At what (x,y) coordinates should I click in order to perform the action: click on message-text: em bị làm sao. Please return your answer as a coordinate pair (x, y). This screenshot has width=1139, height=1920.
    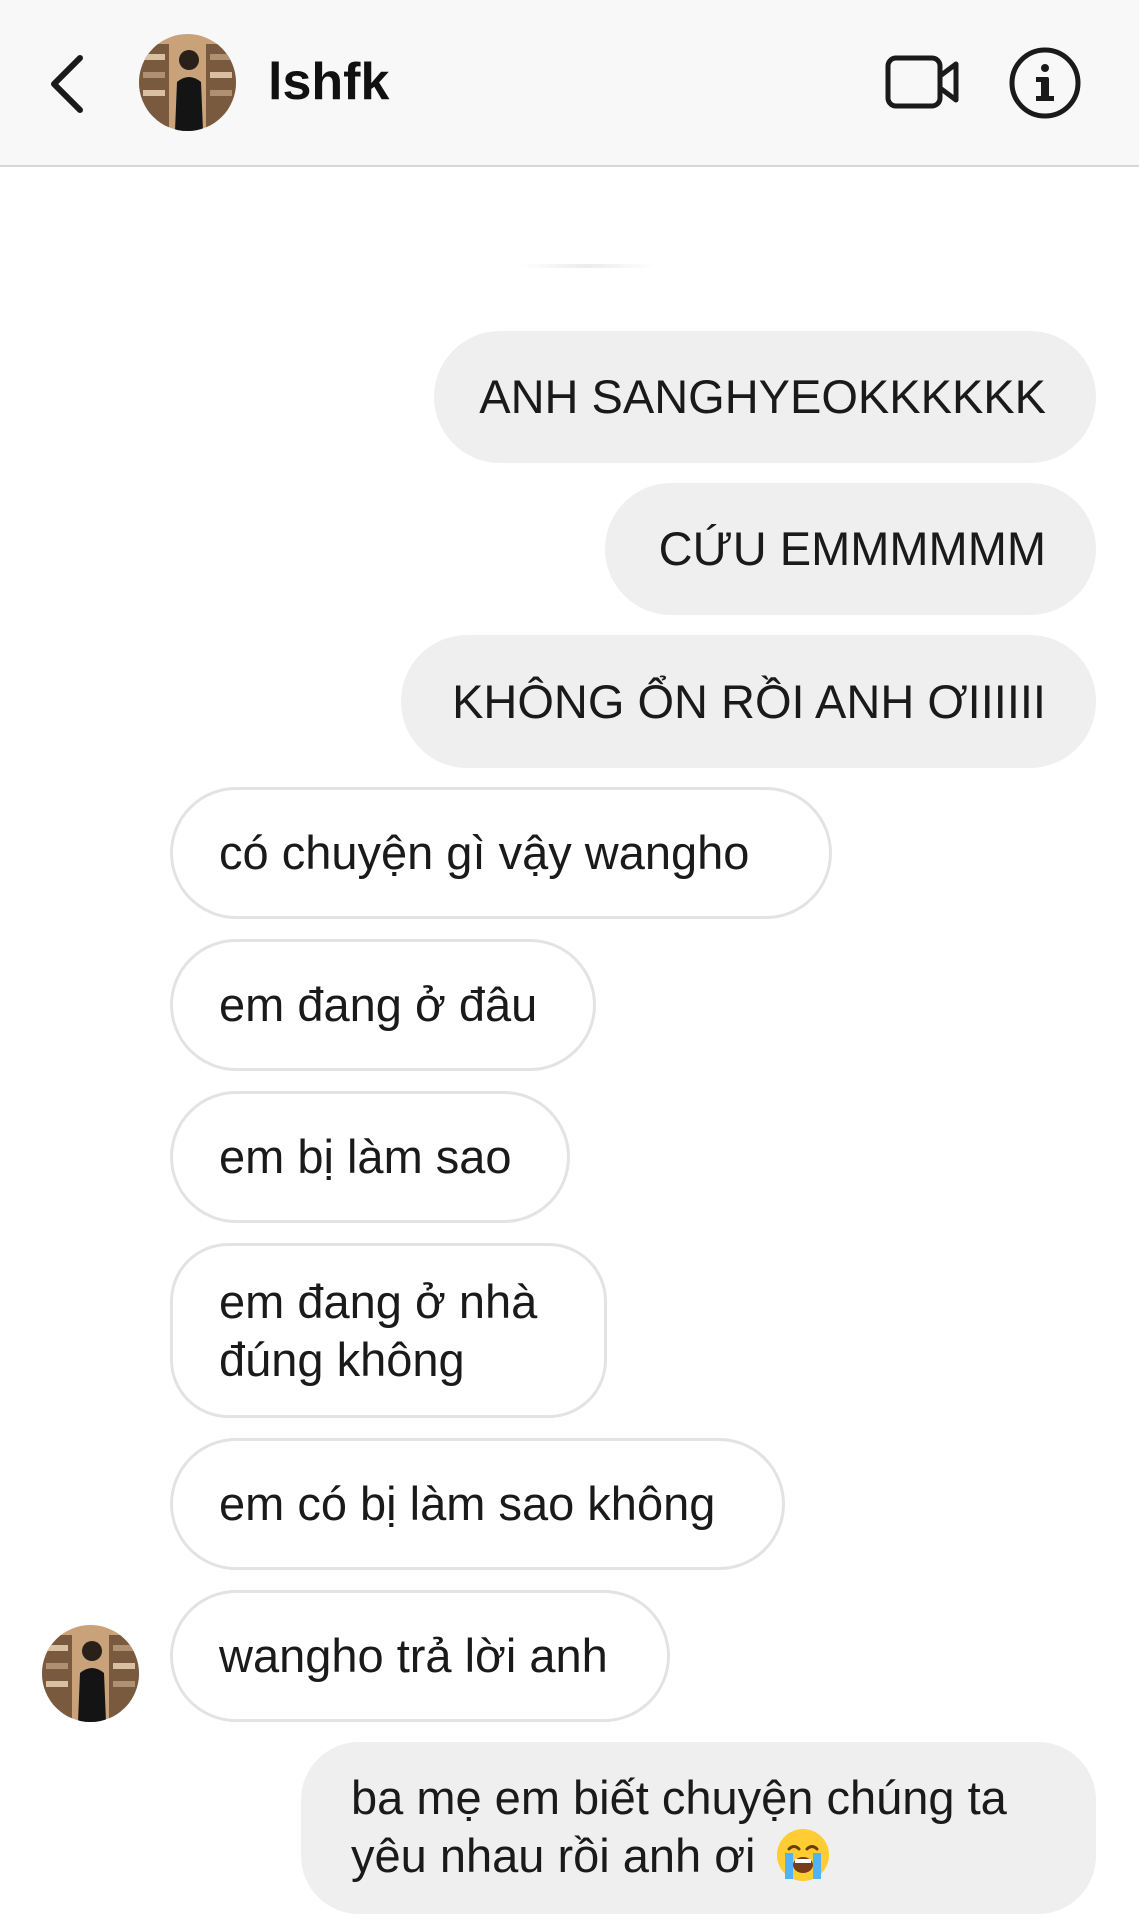
    Looking at the image, I should click on (365, 1156).